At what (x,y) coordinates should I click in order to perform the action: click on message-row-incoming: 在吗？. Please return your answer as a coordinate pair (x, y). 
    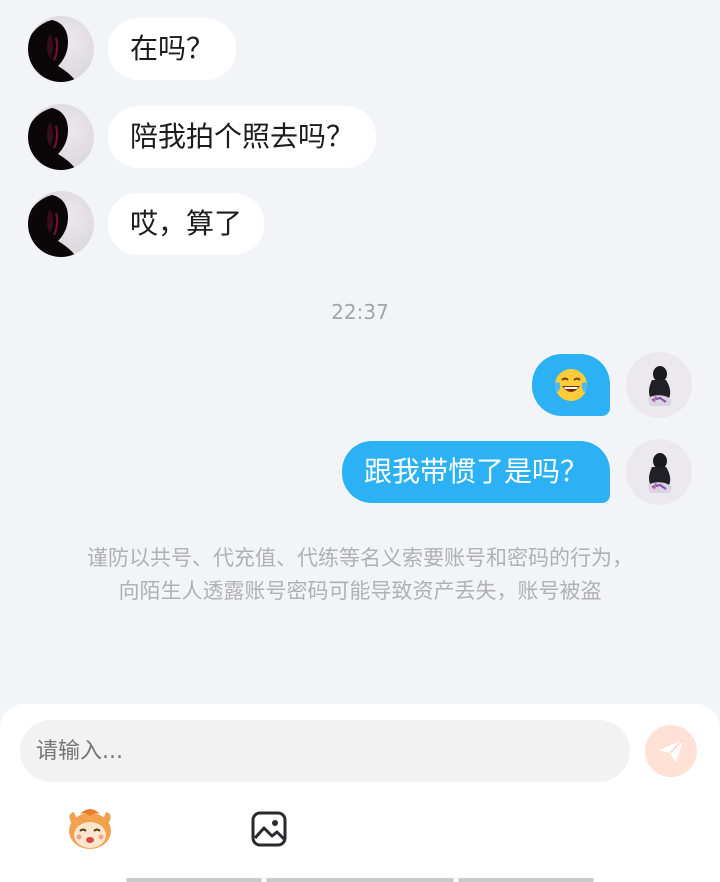
    Looking at the image, I should click on (132, 49).